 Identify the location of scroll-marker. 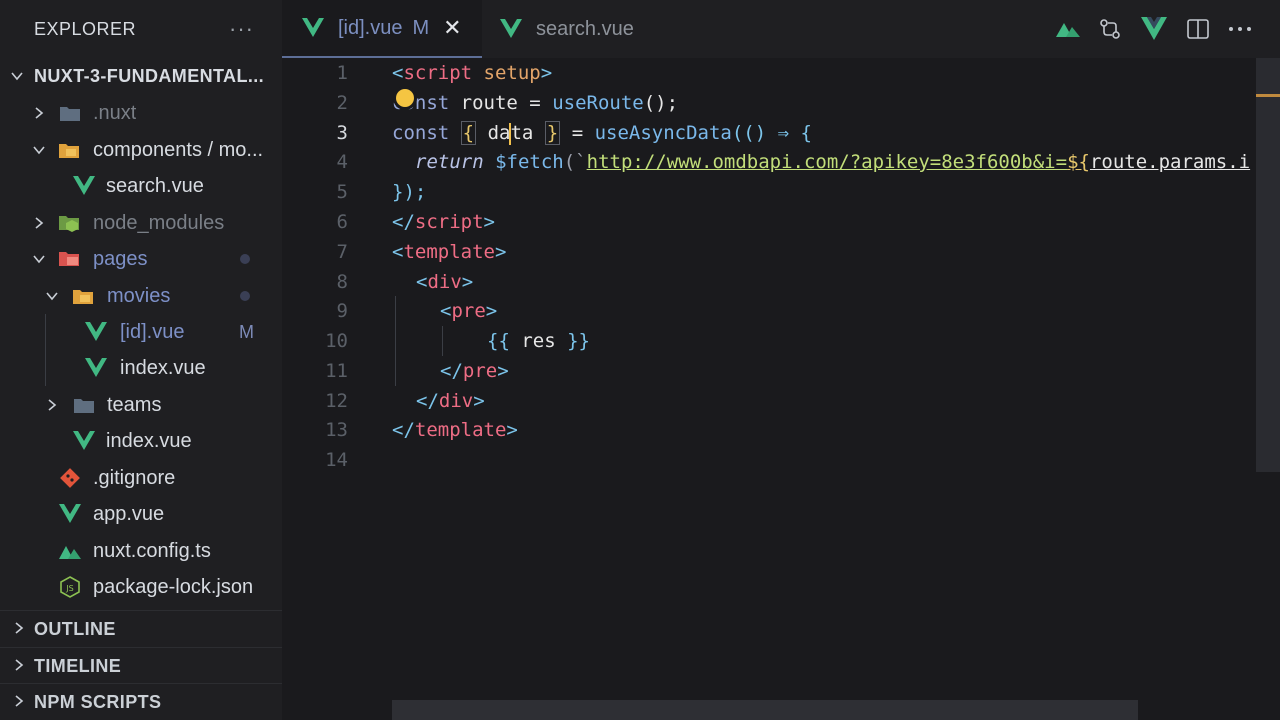
(1268, 95).